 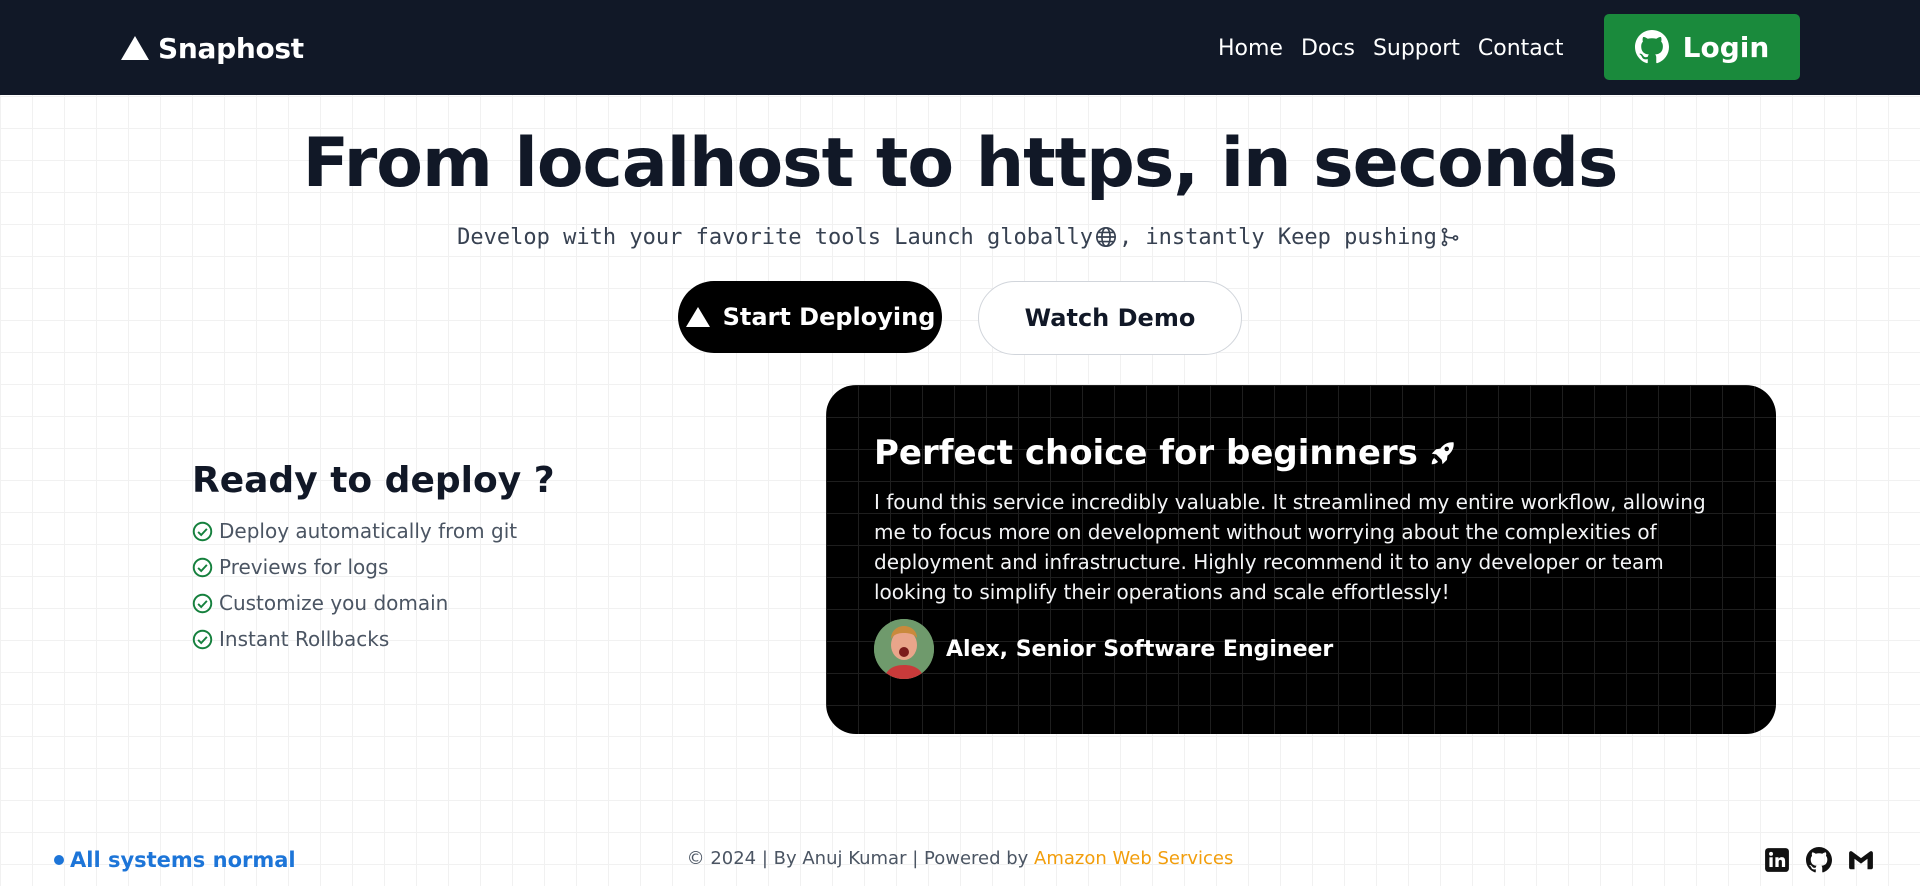 I want to click on testimonial-heading: Perfect choice for beginners, so click(x=1301, y=453).